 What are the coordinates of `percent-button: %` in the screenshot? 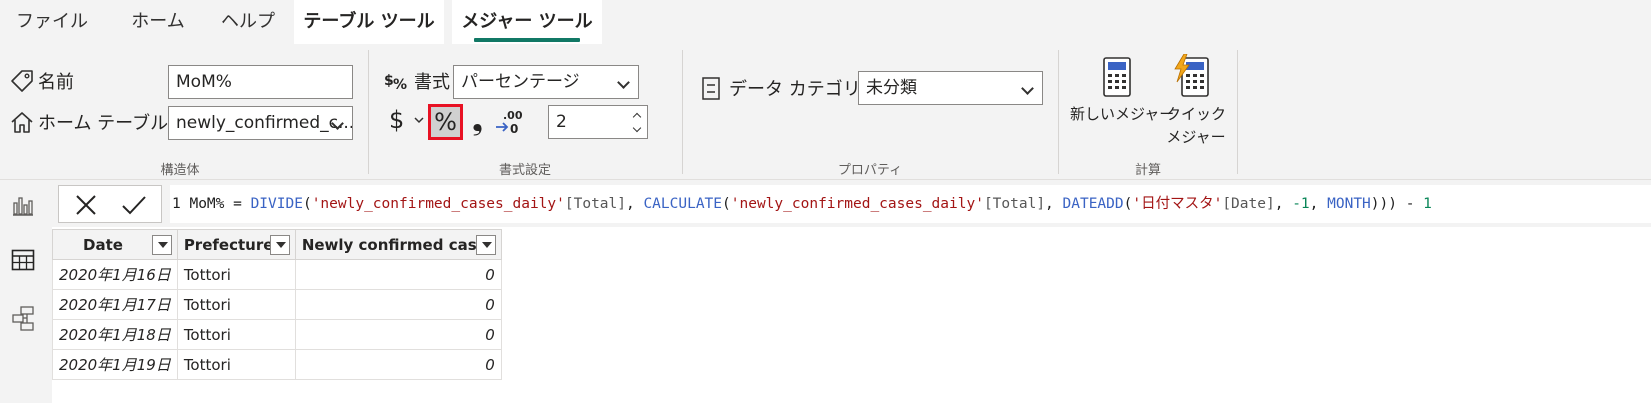 It's located at (445, 122).